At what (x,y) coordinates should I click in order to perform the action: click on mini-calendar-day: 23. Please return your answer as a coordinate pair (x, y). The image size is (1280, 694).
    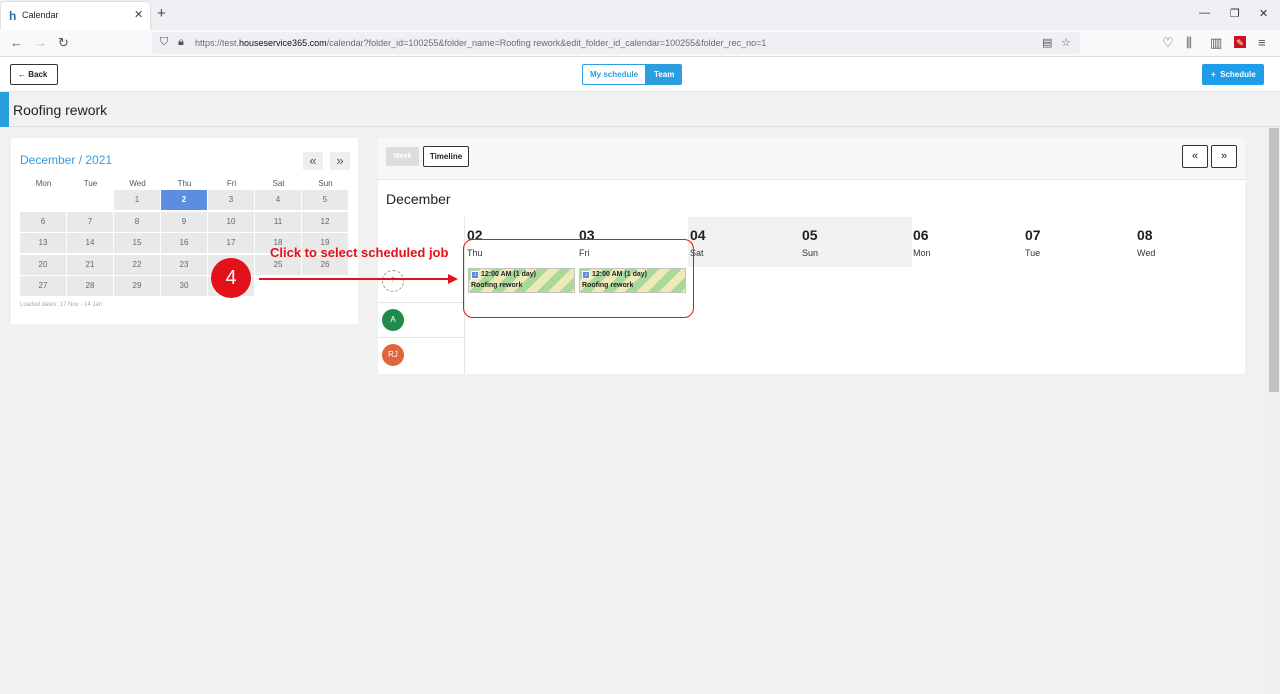
    Looking at the image, I should click on (184, 264).